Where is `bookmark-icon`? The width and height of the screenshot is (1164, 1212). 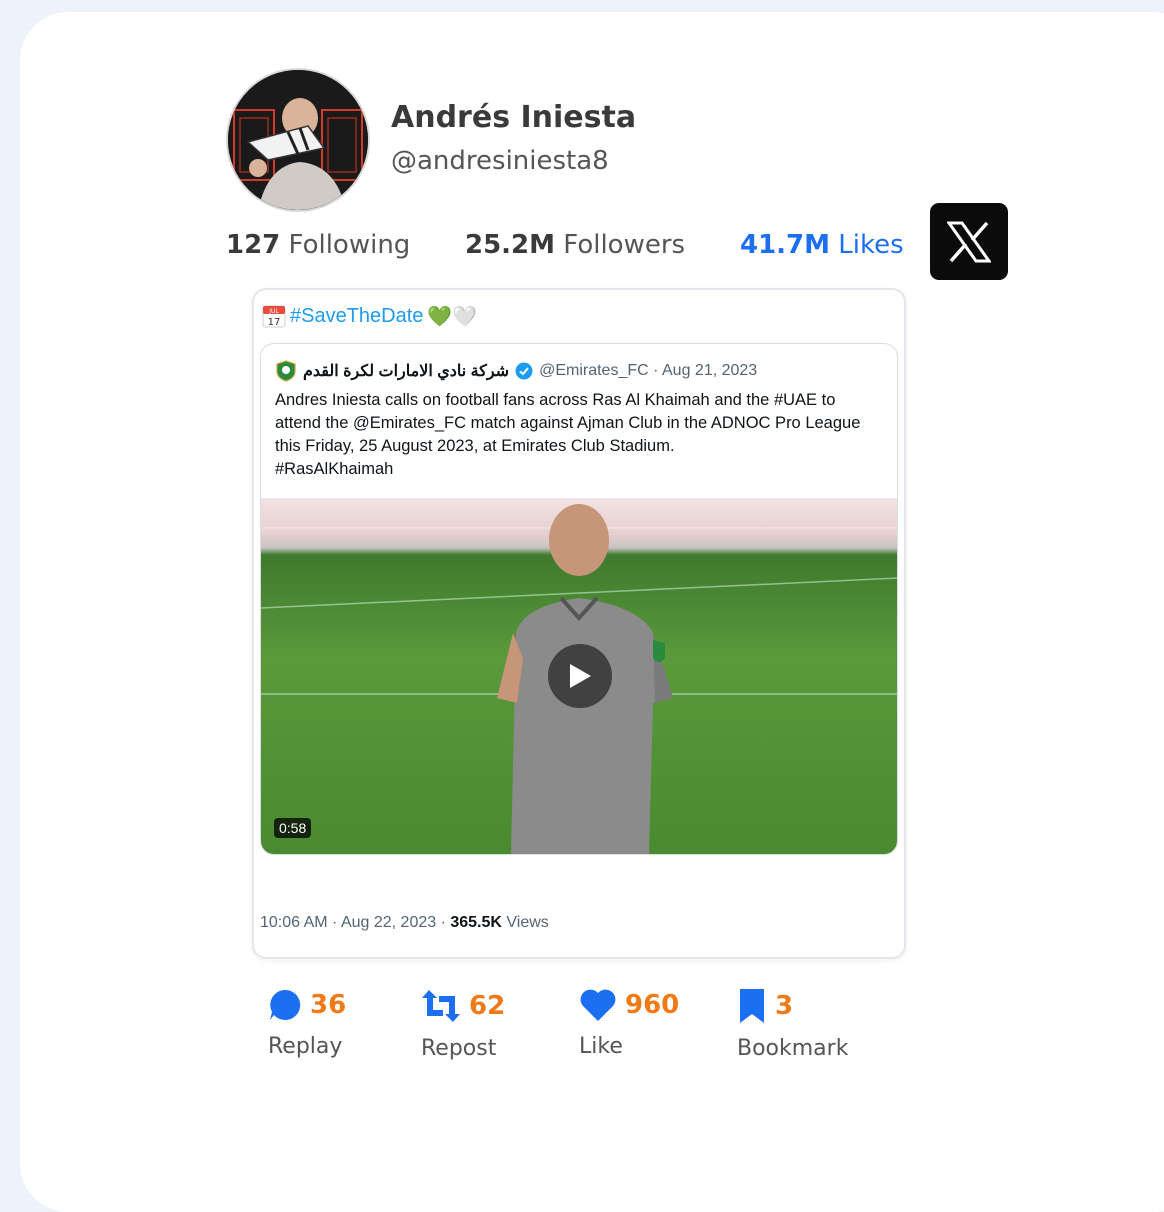
bookmark-icon is located at coordinates (752, 1006).